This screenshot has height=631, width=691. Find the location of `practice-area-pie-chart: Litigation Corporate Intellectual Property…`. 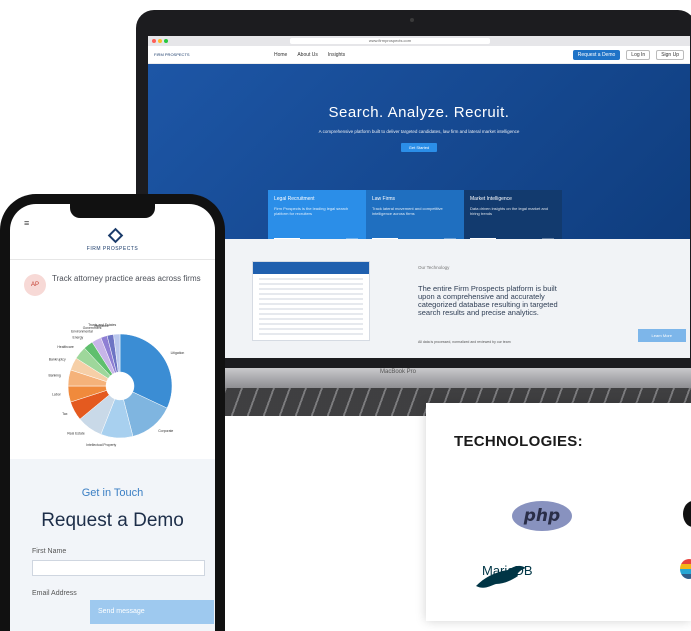

practice-area-pie-chart: Litigation Corporate Intellectual Property… is located at coordinates (120, 384).